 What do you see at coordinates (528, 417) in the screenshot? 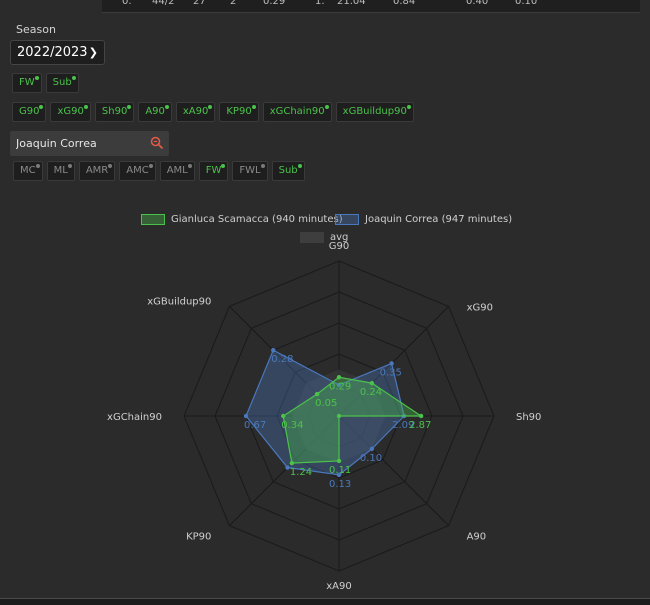
I see `axis-label: Sh90` at bounding box center [528, 417].